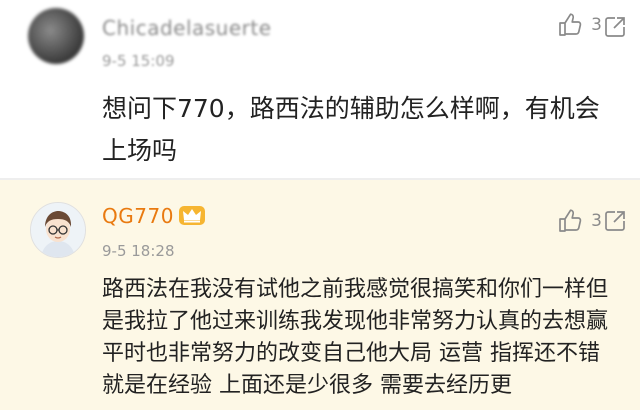 The height and width of the screenshot is (410, 640). What do you see at coordinates (351, 129) in the screenshot?
I see `comment-text: 想问下770，路西法的辅助怎么样啊，有机会上场吗` at bounding box center [351, 129].